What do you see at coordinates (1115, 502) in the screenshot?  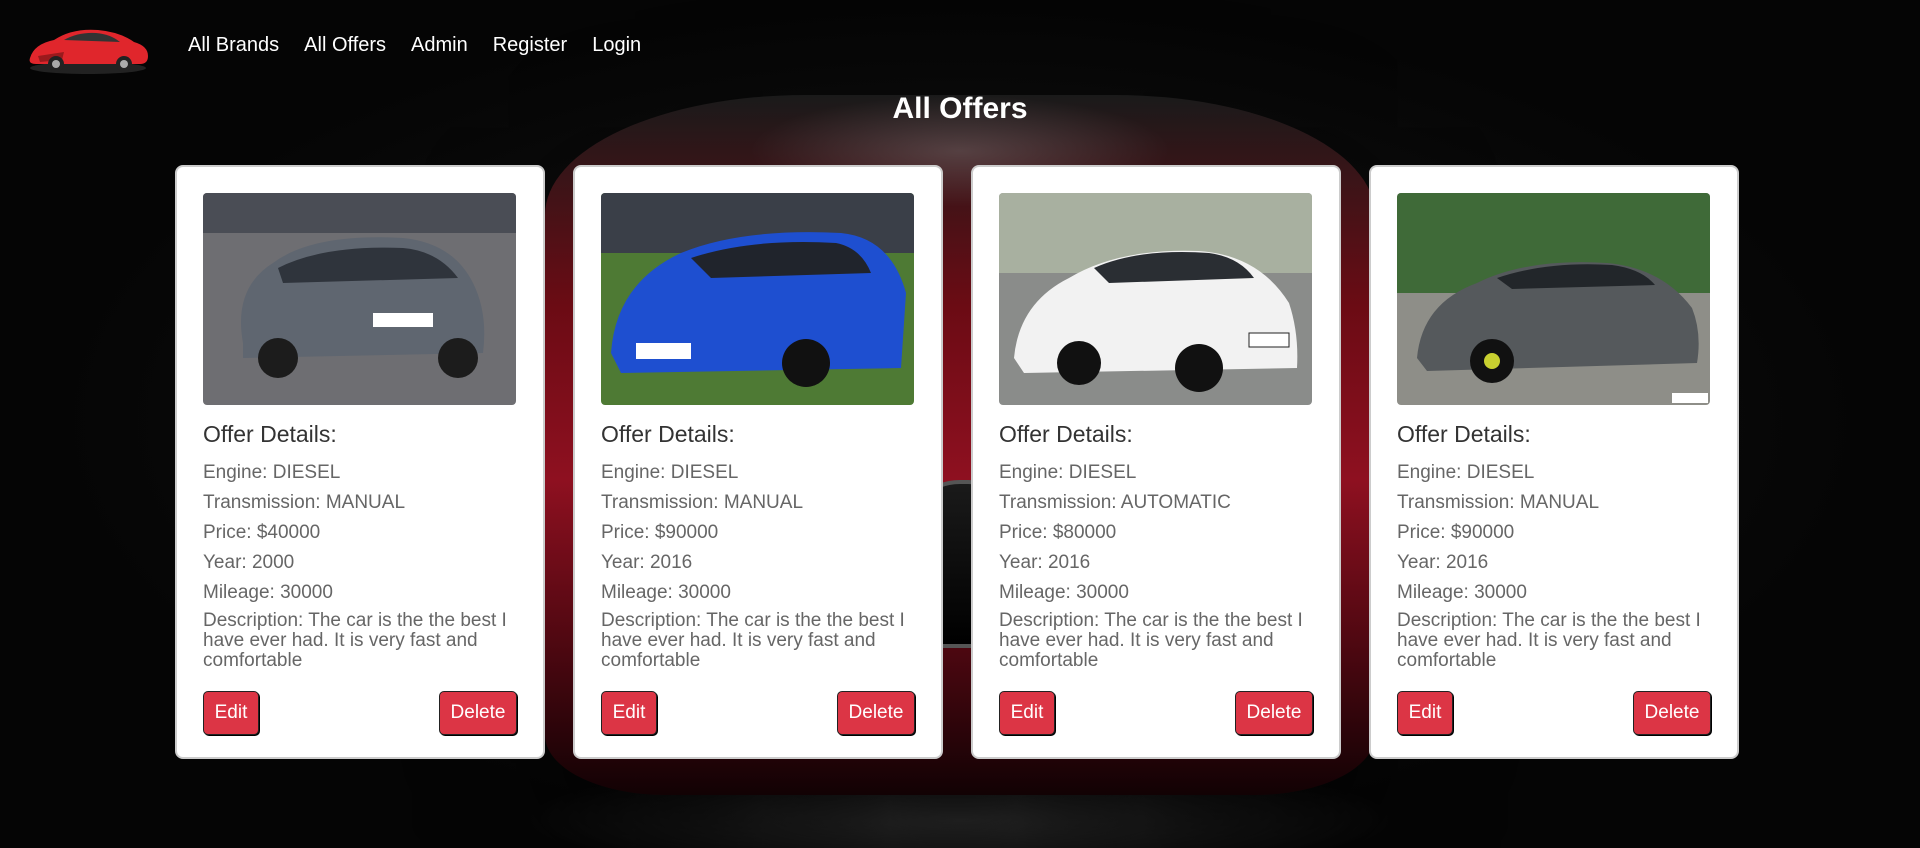 I see `offer-transmission: Transmission: AUTOMATIC` at bounding box center [1115, 502].